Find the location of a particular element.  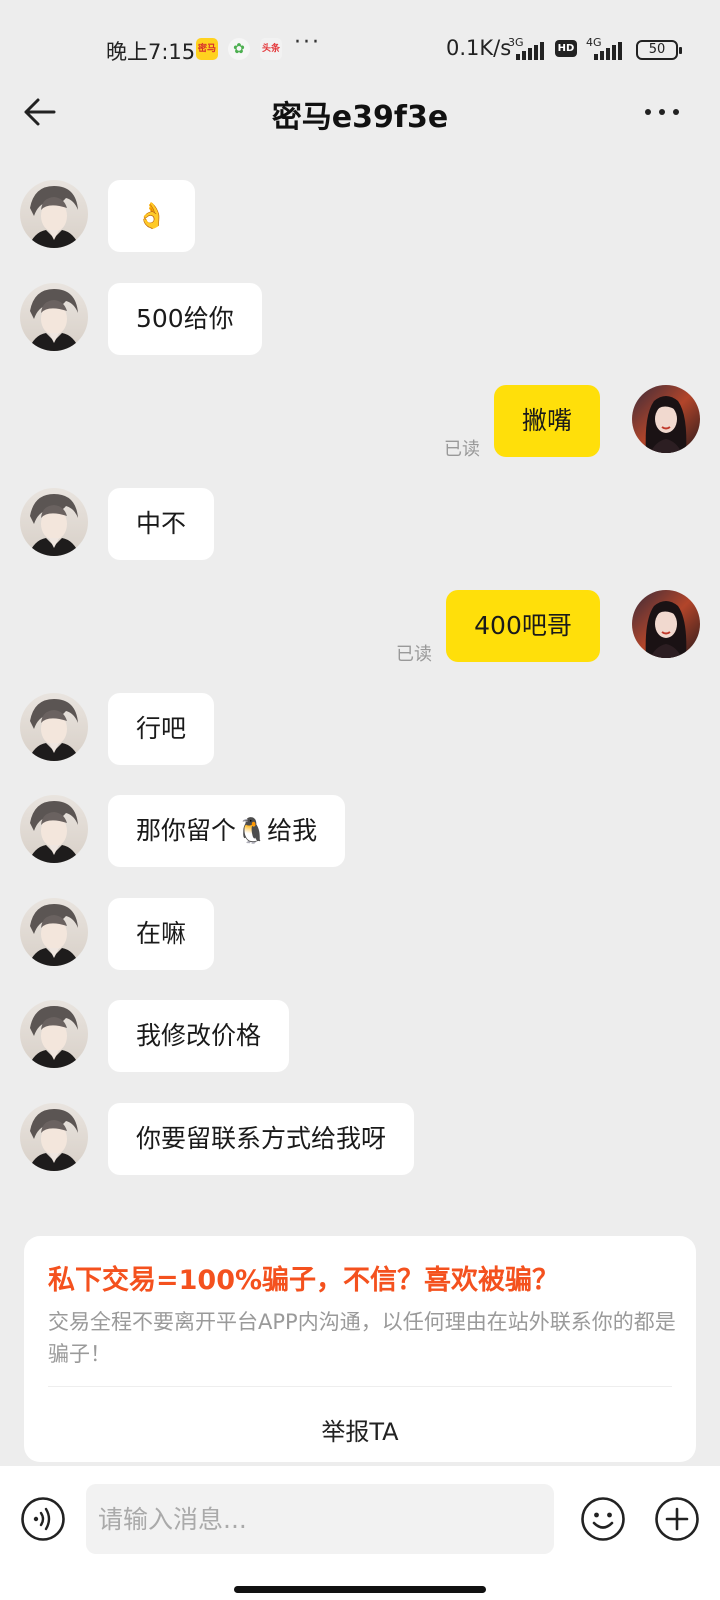

message-row: 500给你 is located at coordinates (360, 323).